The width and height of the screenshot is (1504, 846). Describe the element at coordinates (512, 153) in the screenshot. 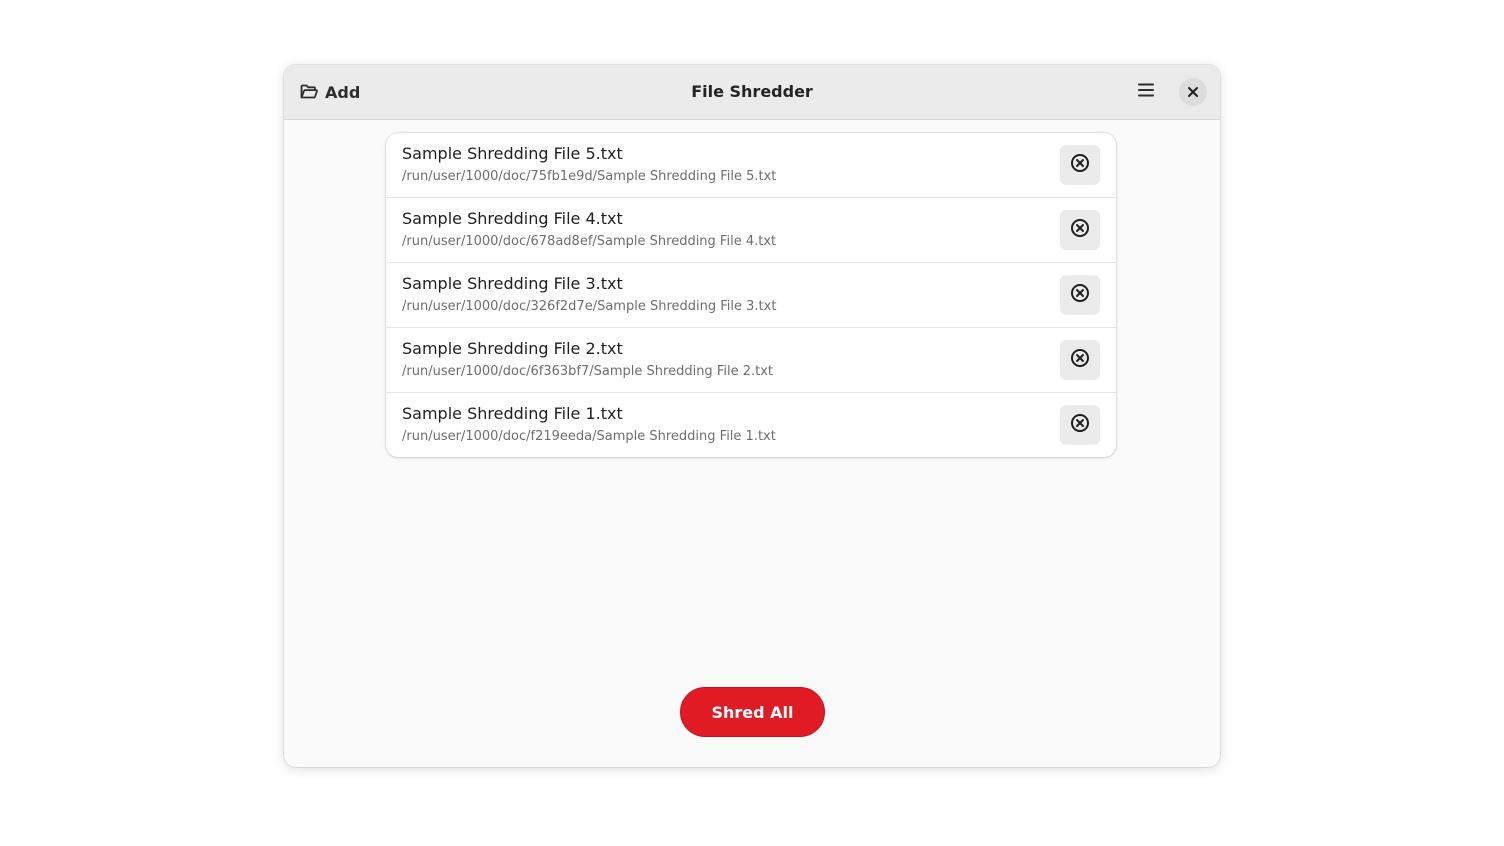

I see `file-name: Sample Shredding File 5.txt` at that location.